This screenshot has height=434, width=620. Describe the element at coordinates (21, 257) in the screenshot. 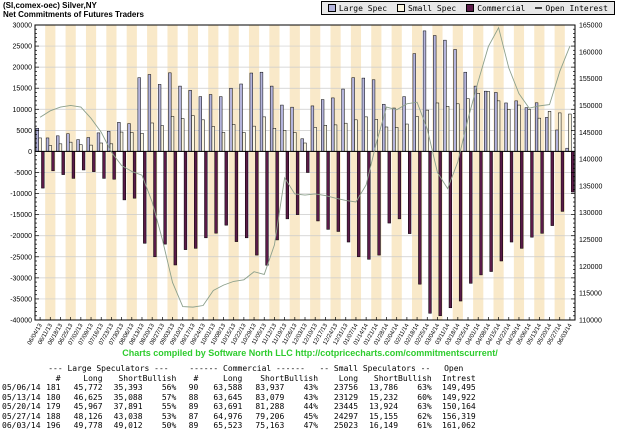

I see `svg-text: -25000` at that location.